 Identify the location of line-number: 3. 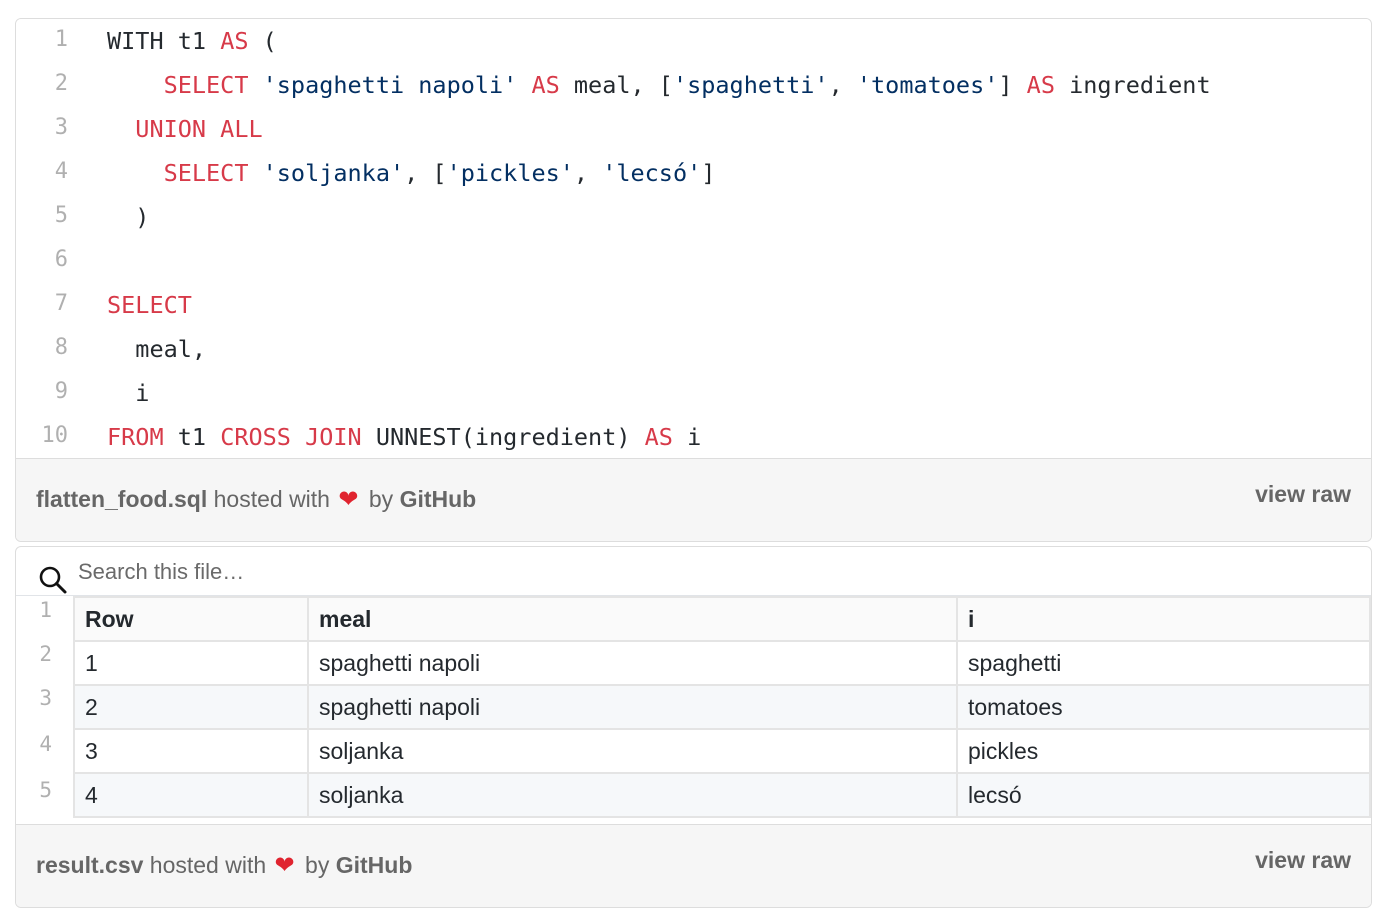
(42, 127).